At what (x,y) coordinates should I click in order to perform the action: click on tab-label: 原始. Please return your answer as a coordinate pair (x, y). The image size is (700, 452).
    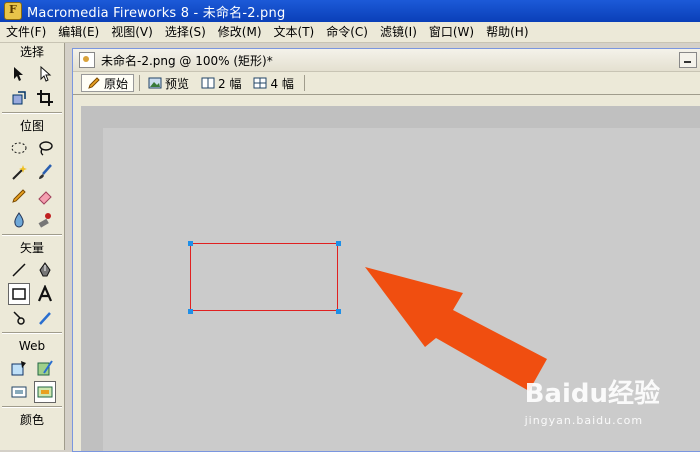
    Looking at the image, I should click on (116, 83).